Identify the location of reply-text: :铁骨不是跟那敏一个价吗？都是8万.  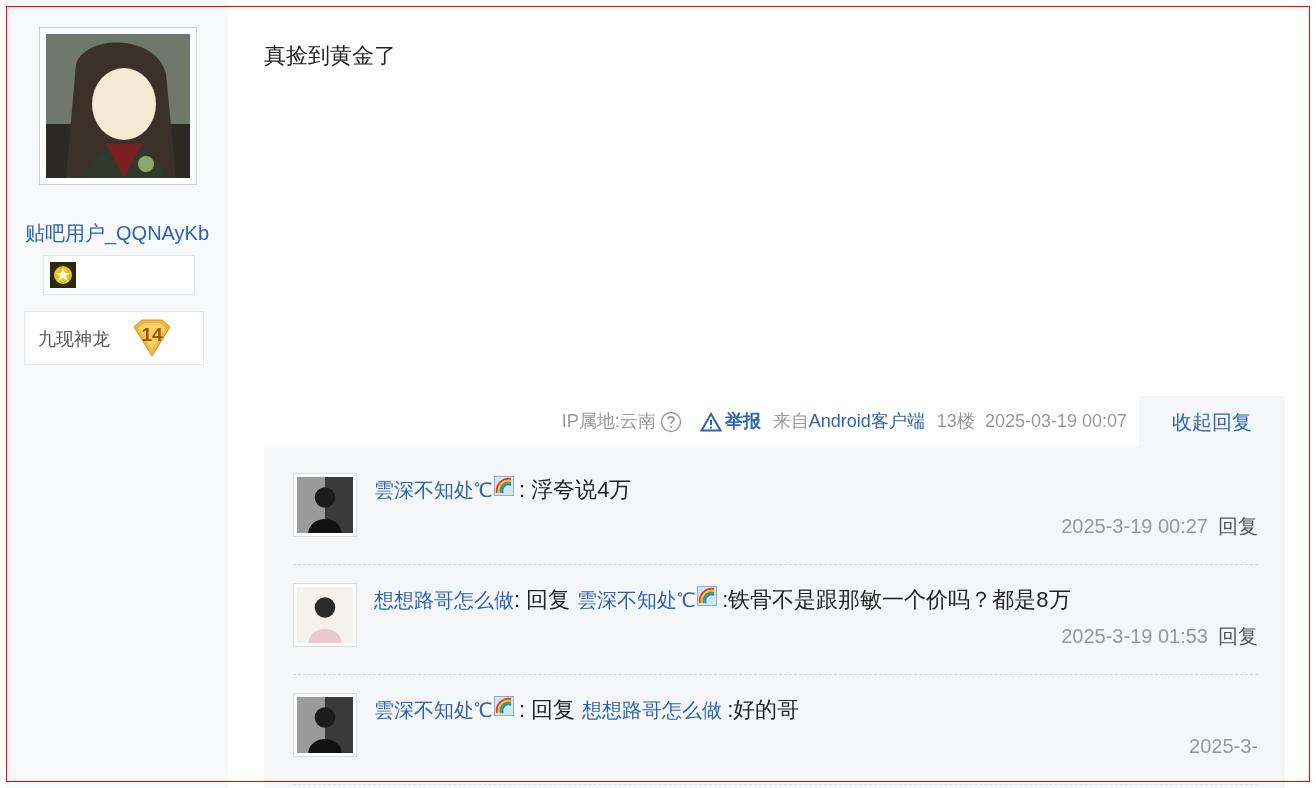
(896, 600).